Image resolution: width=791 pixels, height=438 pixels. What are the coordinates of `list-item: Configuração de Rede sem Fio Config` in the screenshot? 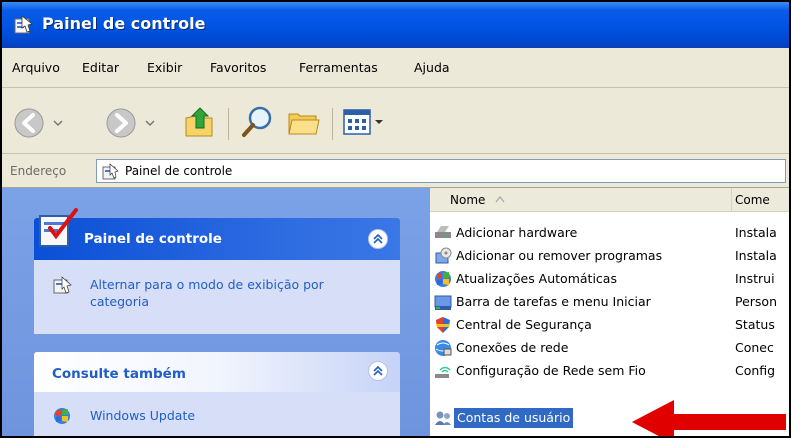 It's located at (609, 371).